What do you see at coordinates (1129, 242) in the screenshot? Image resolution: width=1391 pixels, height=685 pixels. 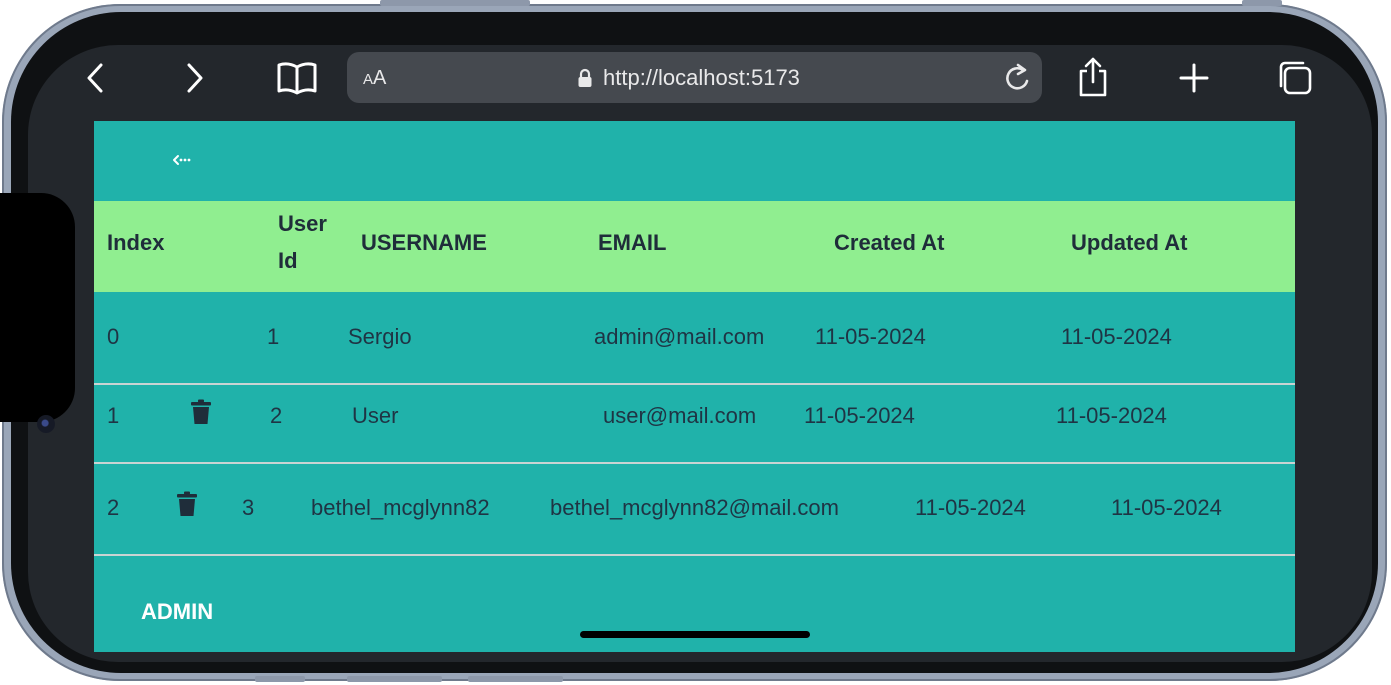 I see `header-updated-at: Updated At` at bounding box center [1129, 242].